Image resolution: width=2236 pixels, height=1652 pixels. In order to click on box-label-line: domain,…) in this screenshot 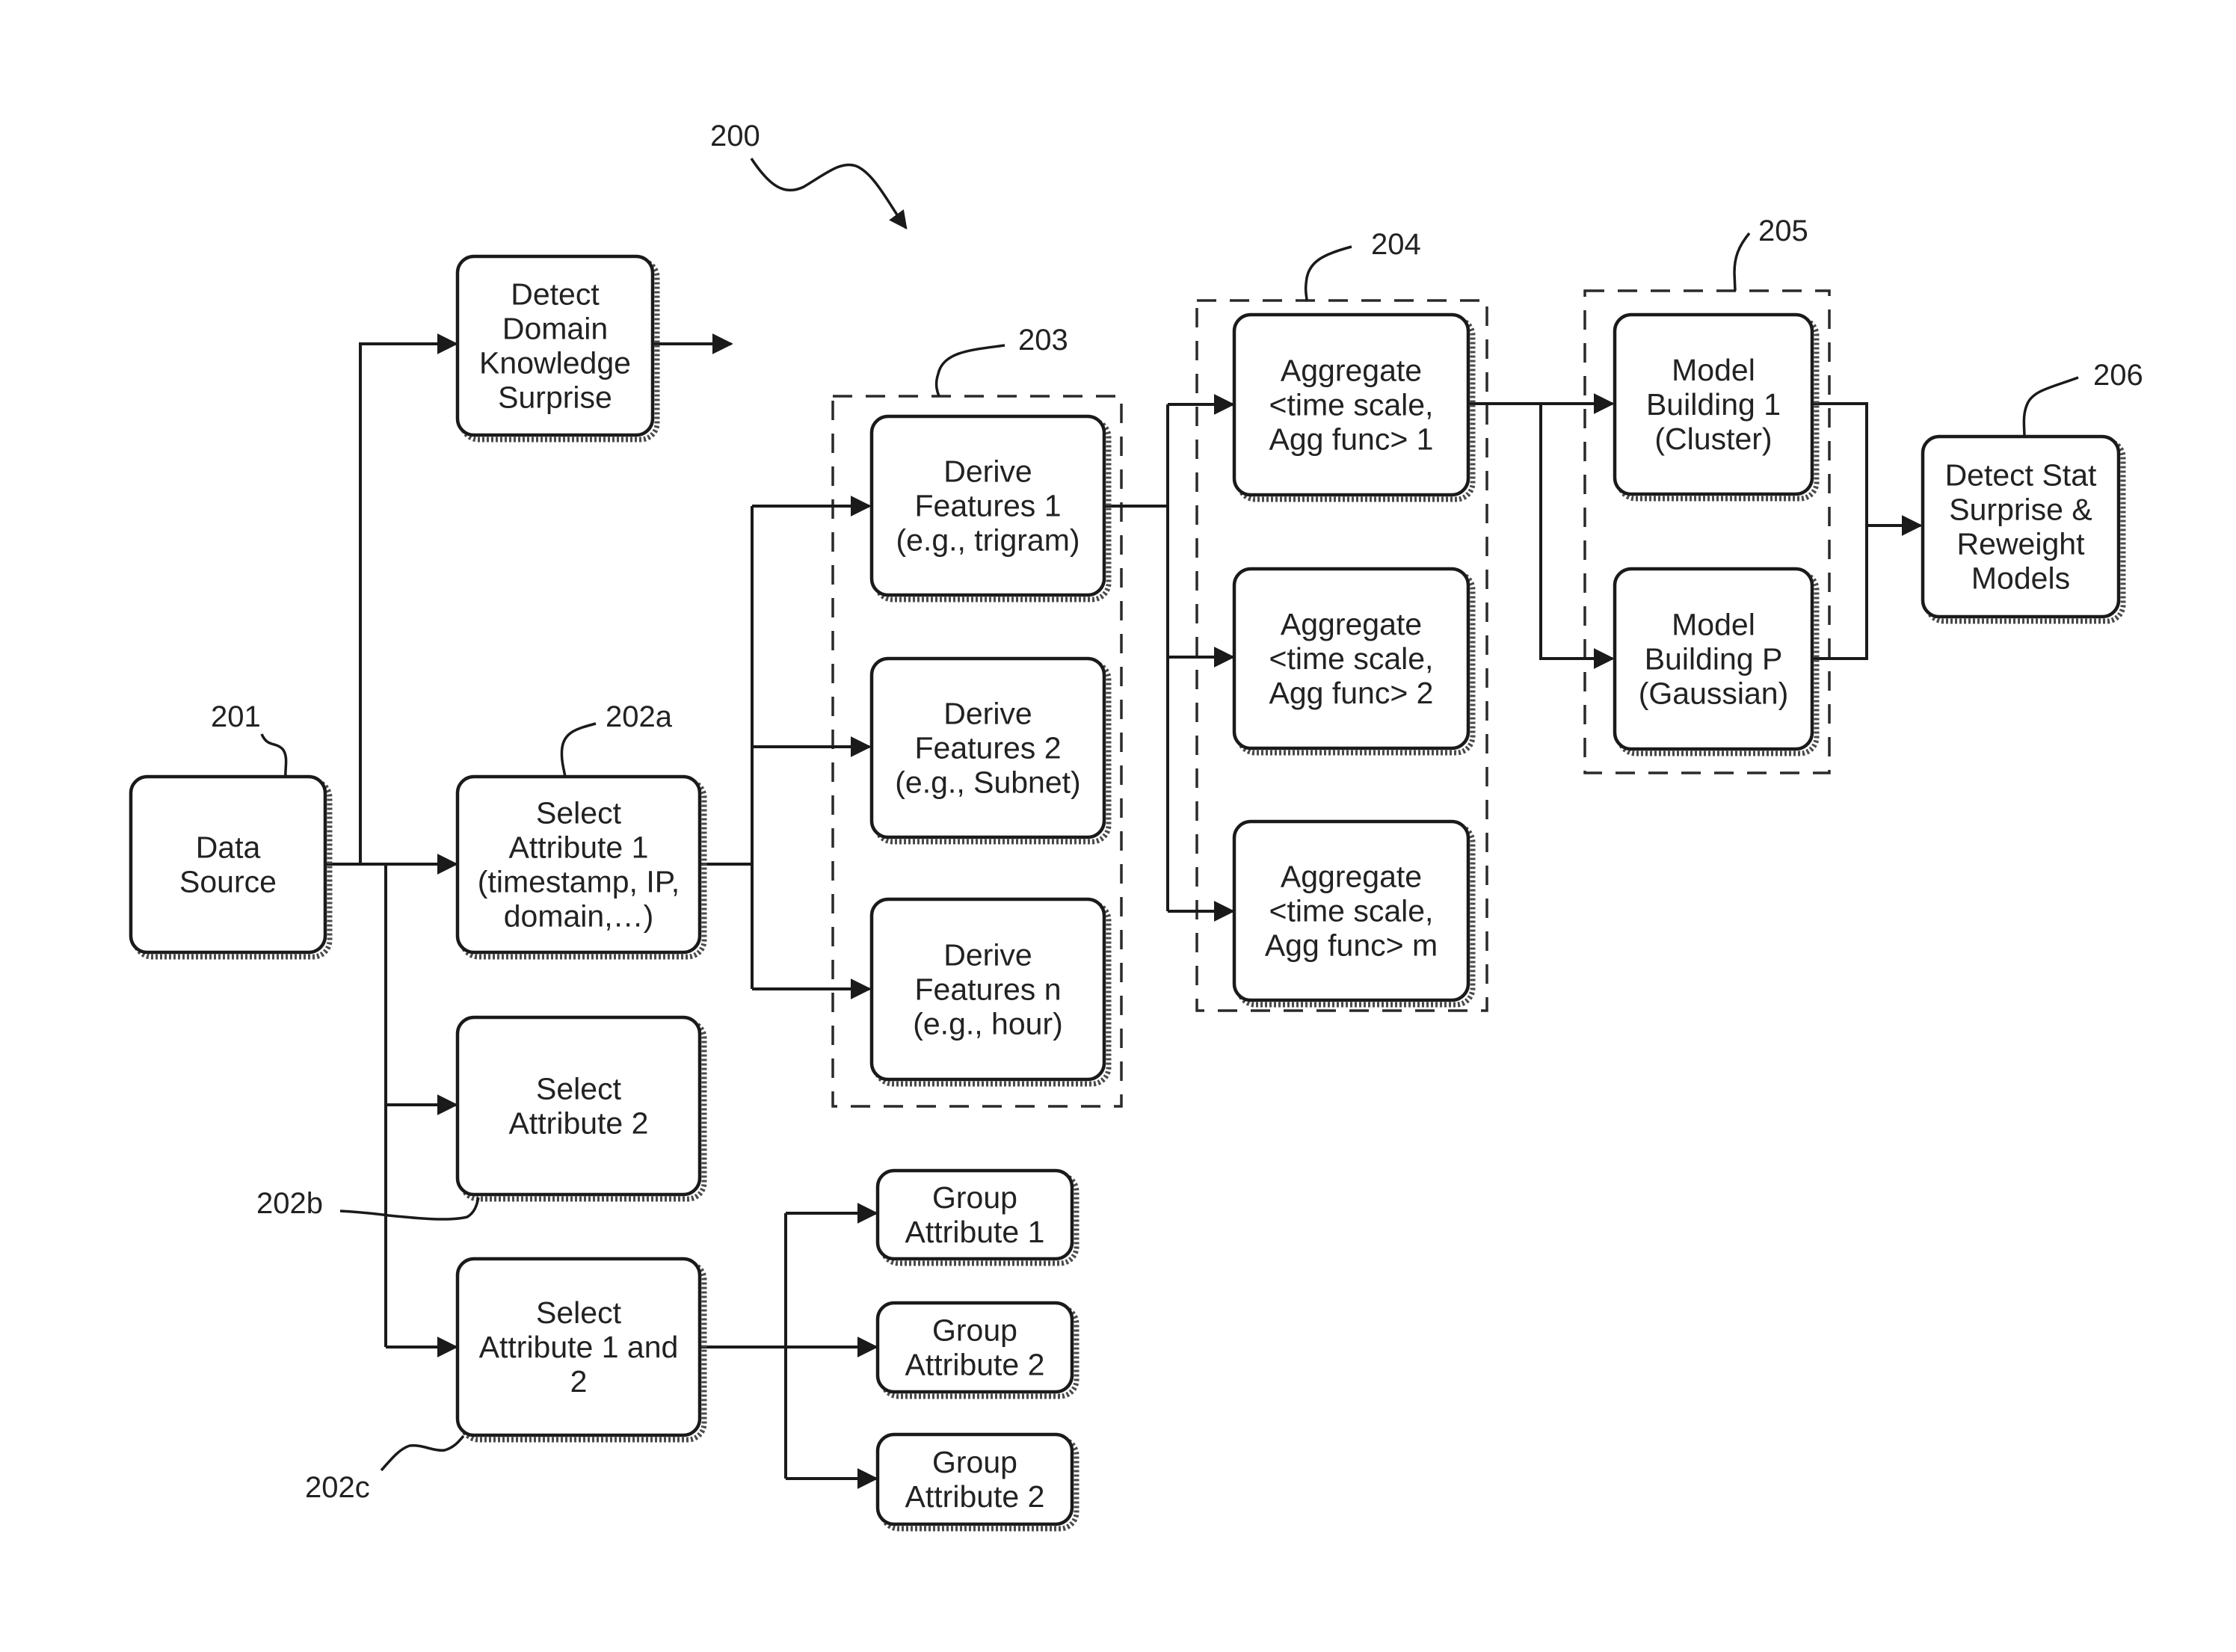, I will do `click(579, 916)`.